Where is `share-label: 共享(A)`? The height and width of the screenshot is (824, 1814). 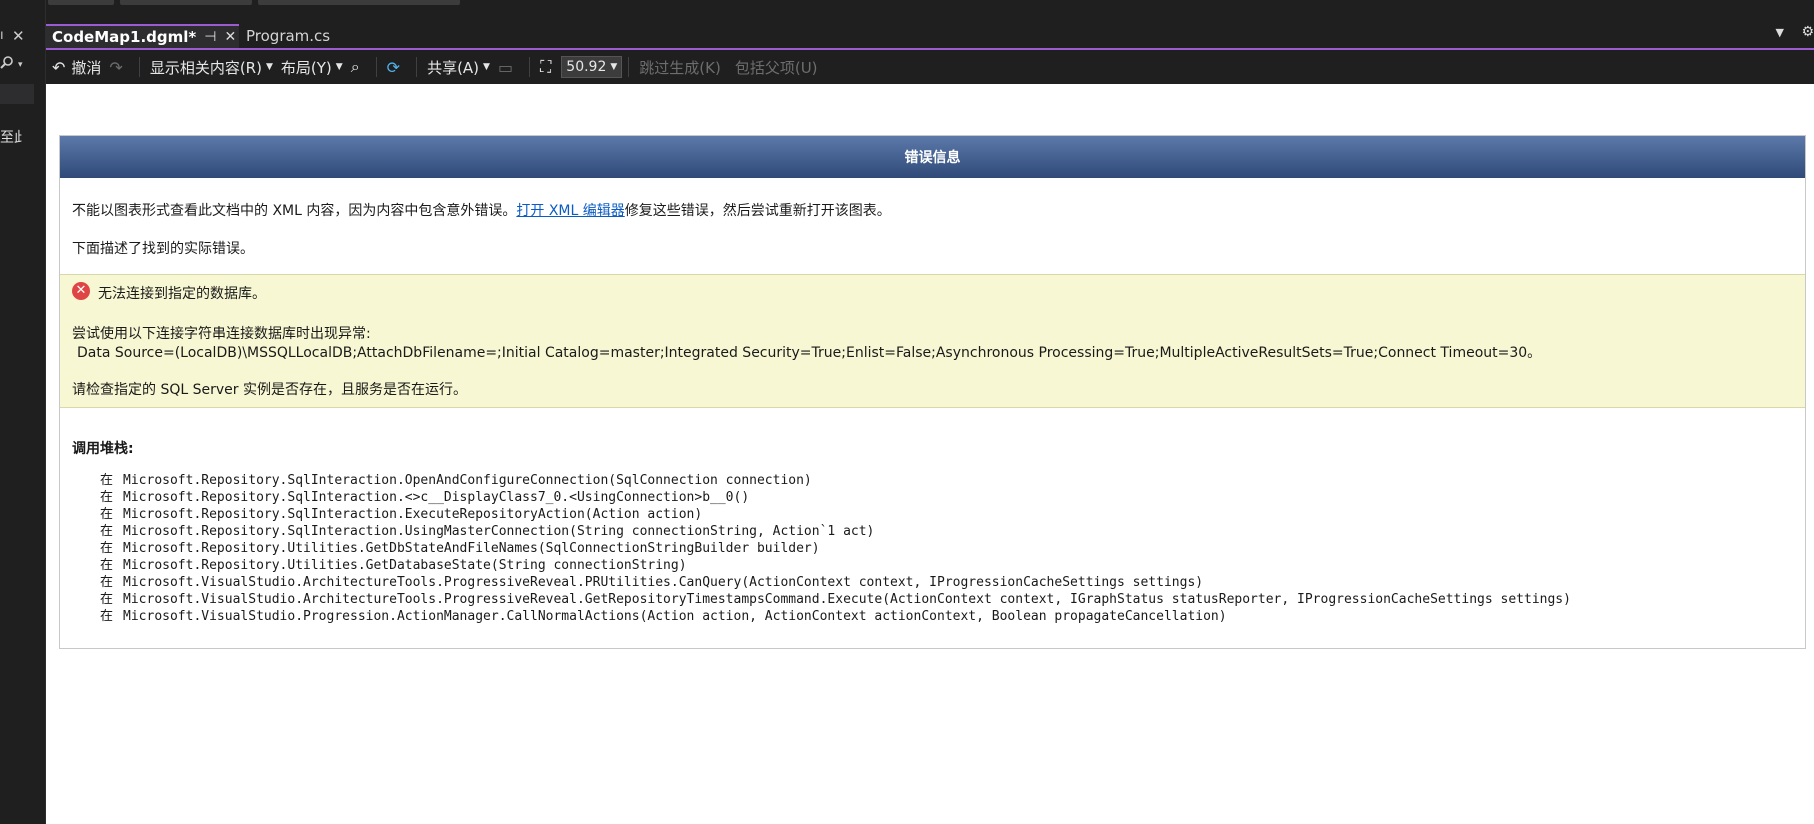 share-label: 共享(A) is located at coordinates (453, 67).